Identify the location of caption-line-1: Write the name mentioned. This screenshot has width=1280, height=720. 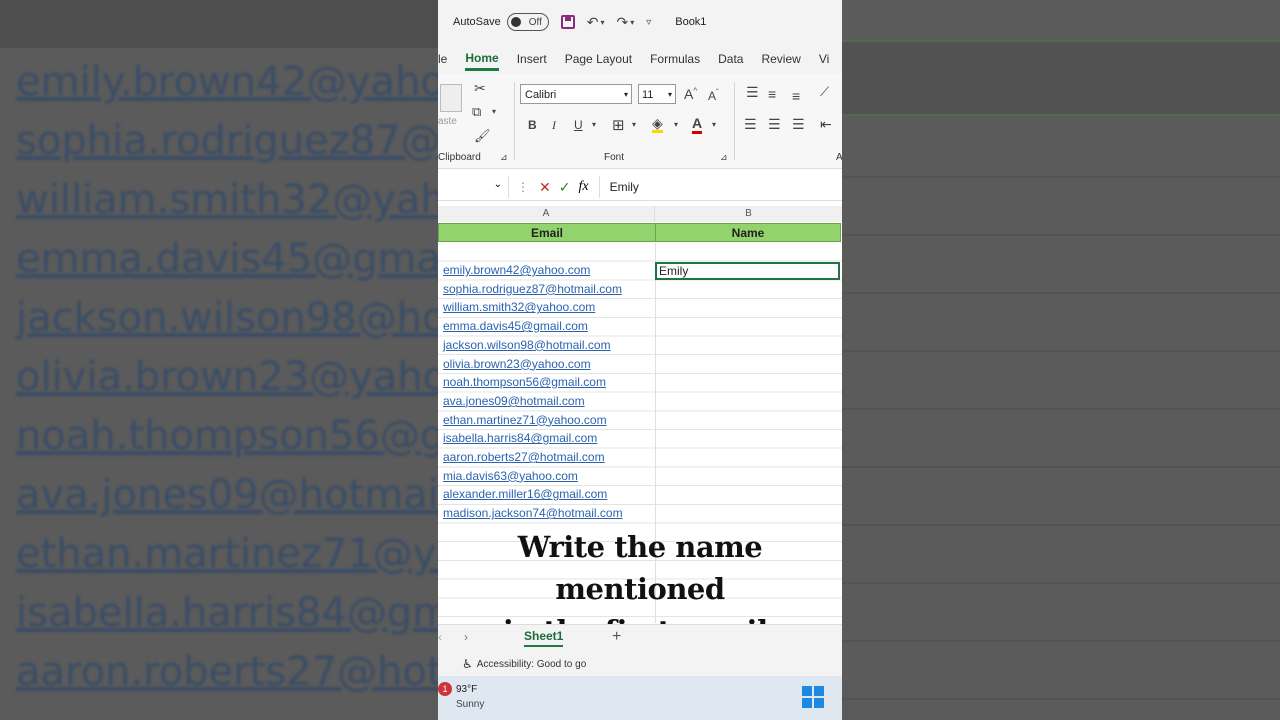
(640, 568).